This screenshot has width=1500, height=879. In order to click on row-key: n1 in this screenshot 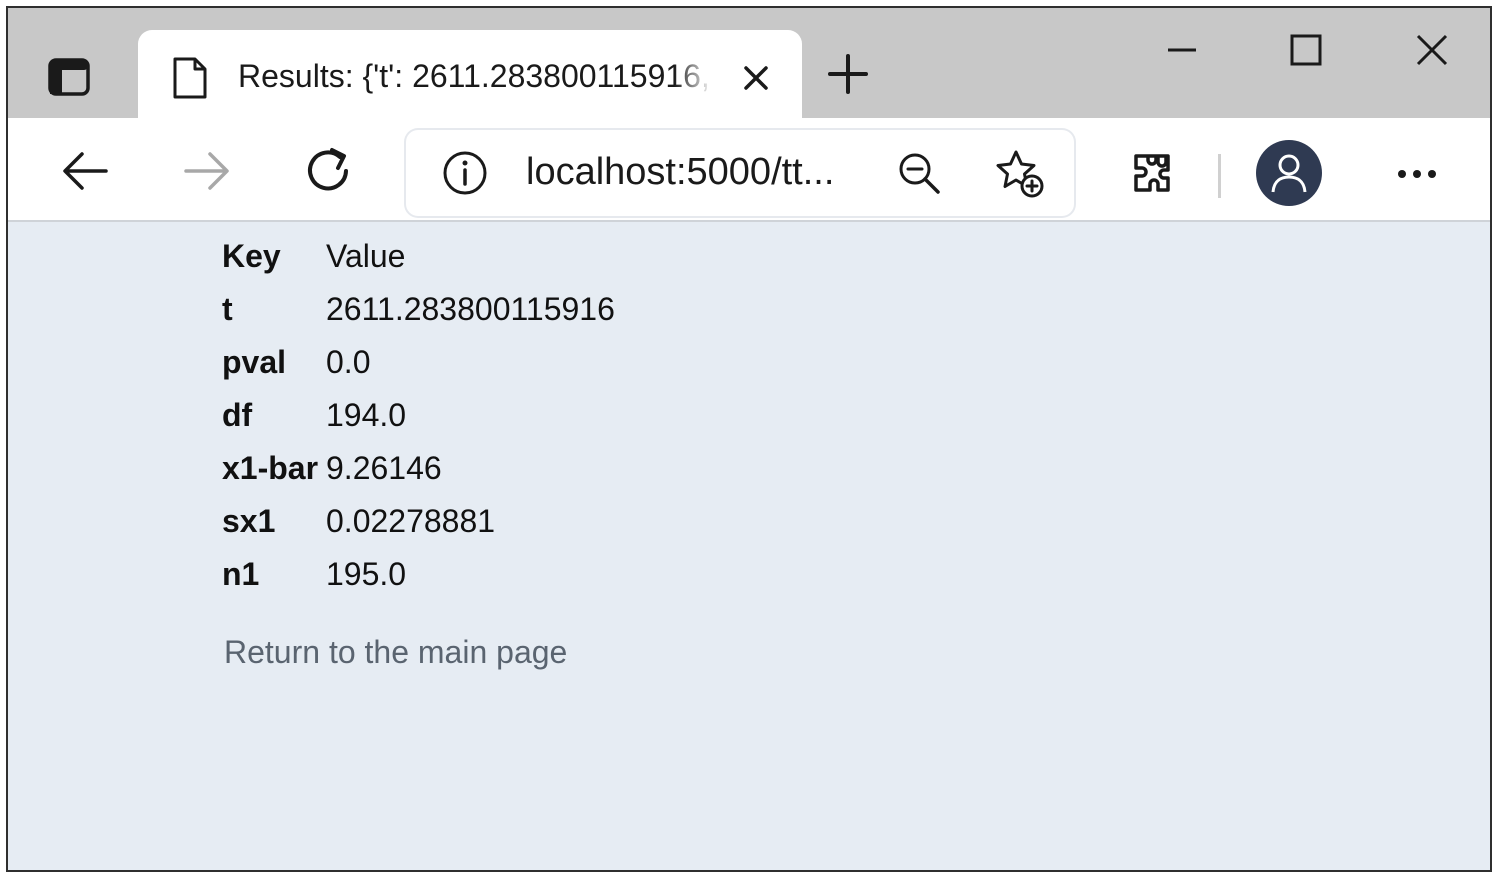, I will do `click(241, 574)`.